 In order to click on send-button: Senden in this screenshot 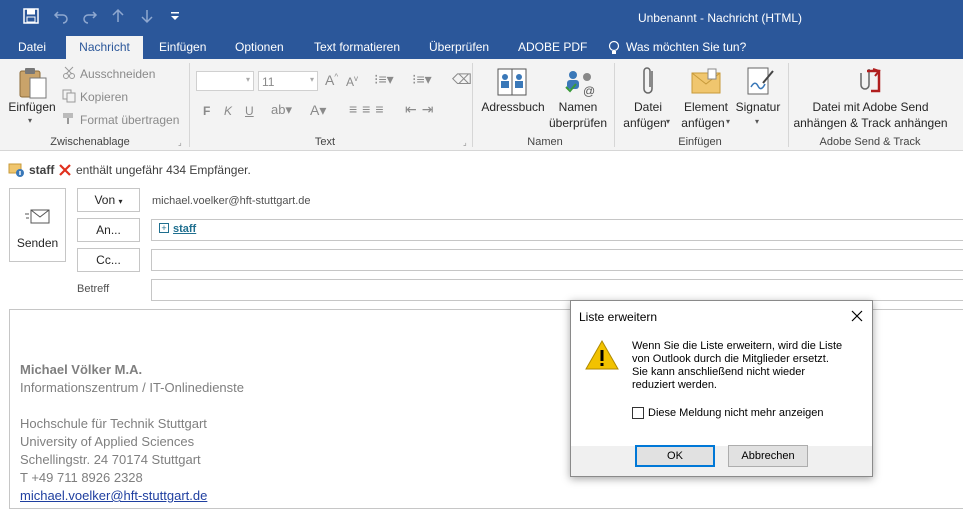, I will do `click(37, 225)`.